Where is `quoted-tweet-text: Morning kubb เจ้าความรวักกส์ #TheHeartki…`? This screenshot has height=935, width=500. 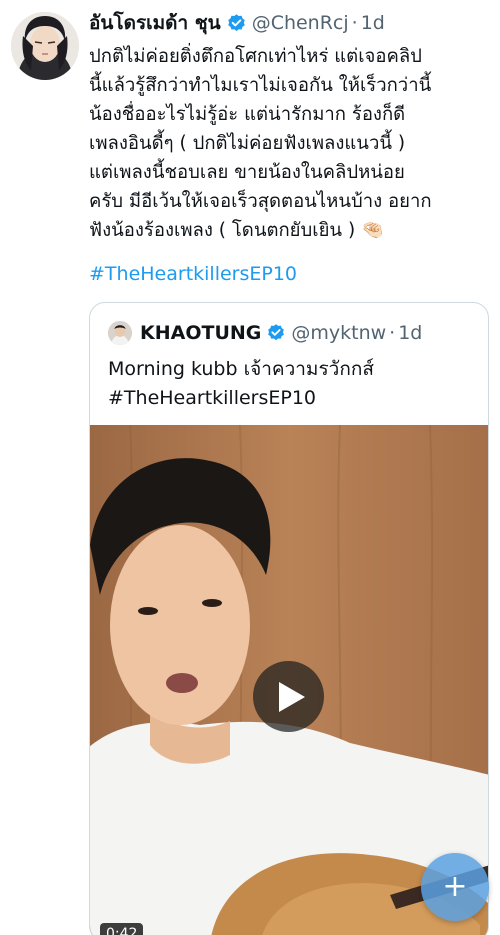
quoted-tweet-text: Morning kubb เจ้าความรวักกส์ #TheHeartki… is located at coordinates (293, 384).